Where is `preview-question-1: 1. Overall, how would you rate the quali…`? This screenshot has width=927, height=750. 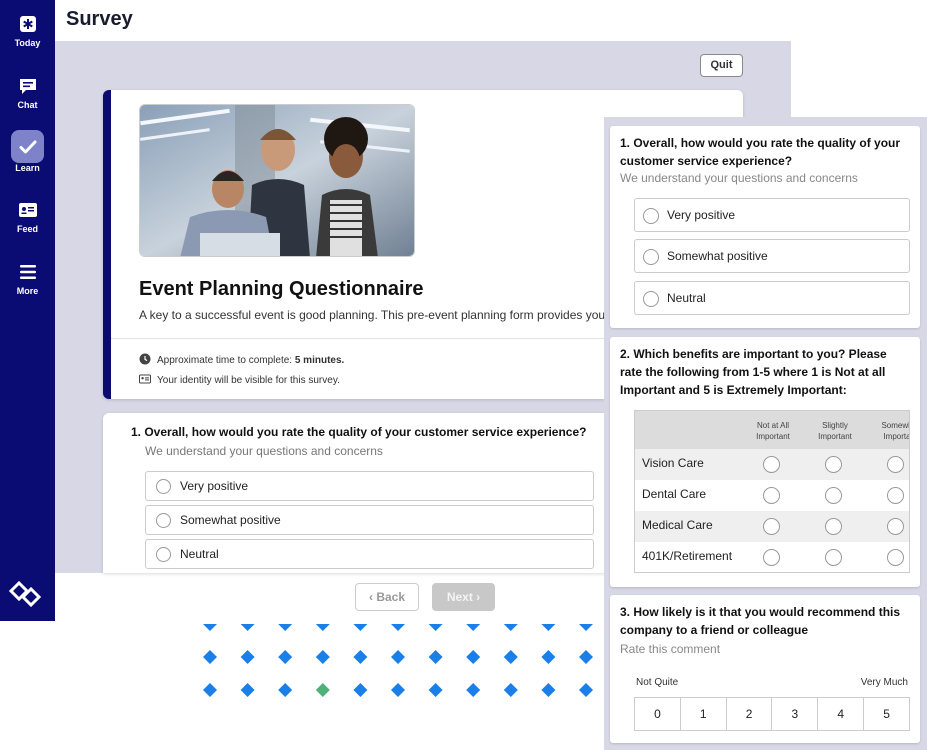 preview-question-1: 1. Overall, how would you rate the quali… is located at coordinates (765, 227).